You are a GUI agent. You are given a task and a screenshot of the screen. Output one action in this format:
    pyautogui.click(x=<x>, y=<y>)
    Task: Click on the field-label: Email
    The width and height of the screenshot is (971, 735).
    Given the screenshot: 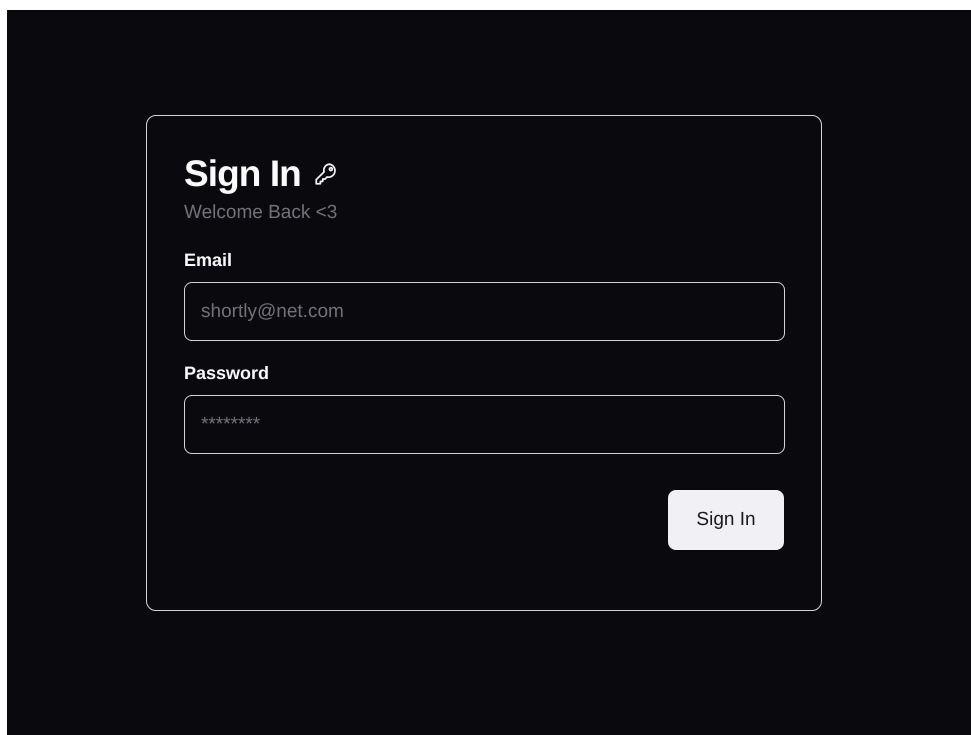 What is the action you would take?
    pyautogui.click(x=209, y=260)
    